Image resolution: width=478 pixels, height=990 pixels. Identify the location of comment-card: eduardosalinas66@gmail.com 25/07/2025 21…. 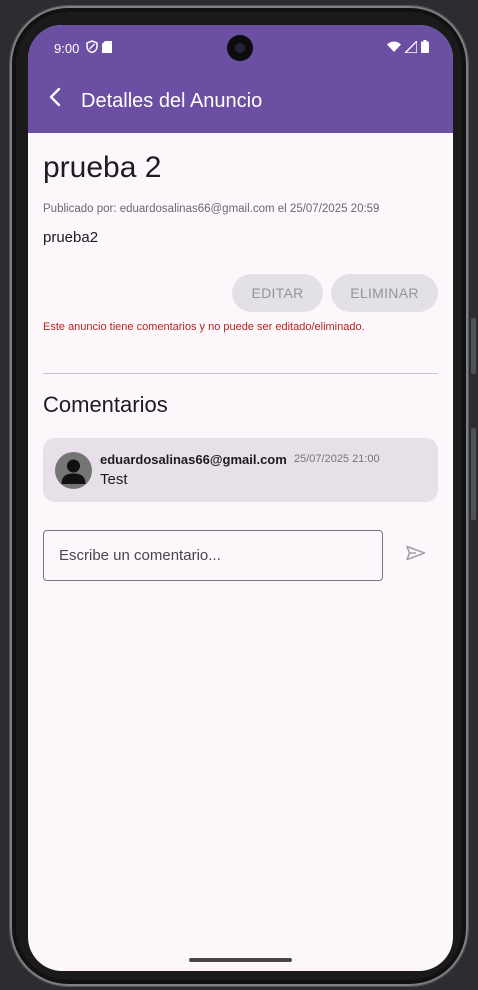
(240, 470).